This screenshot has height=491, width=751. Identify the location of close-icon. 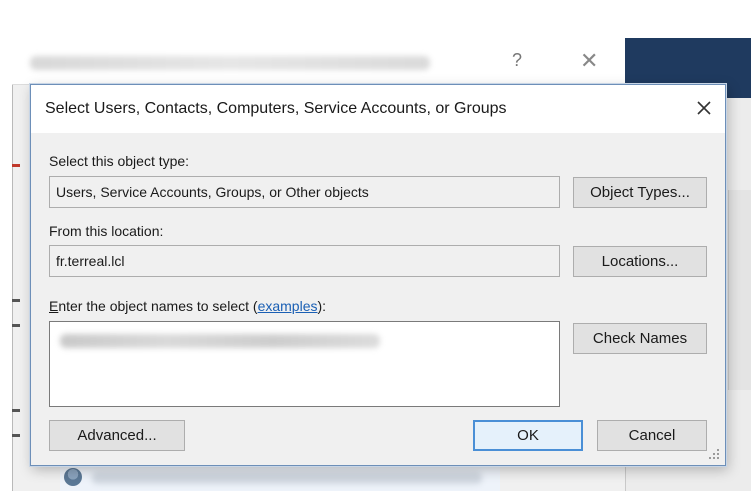
(704, 108).